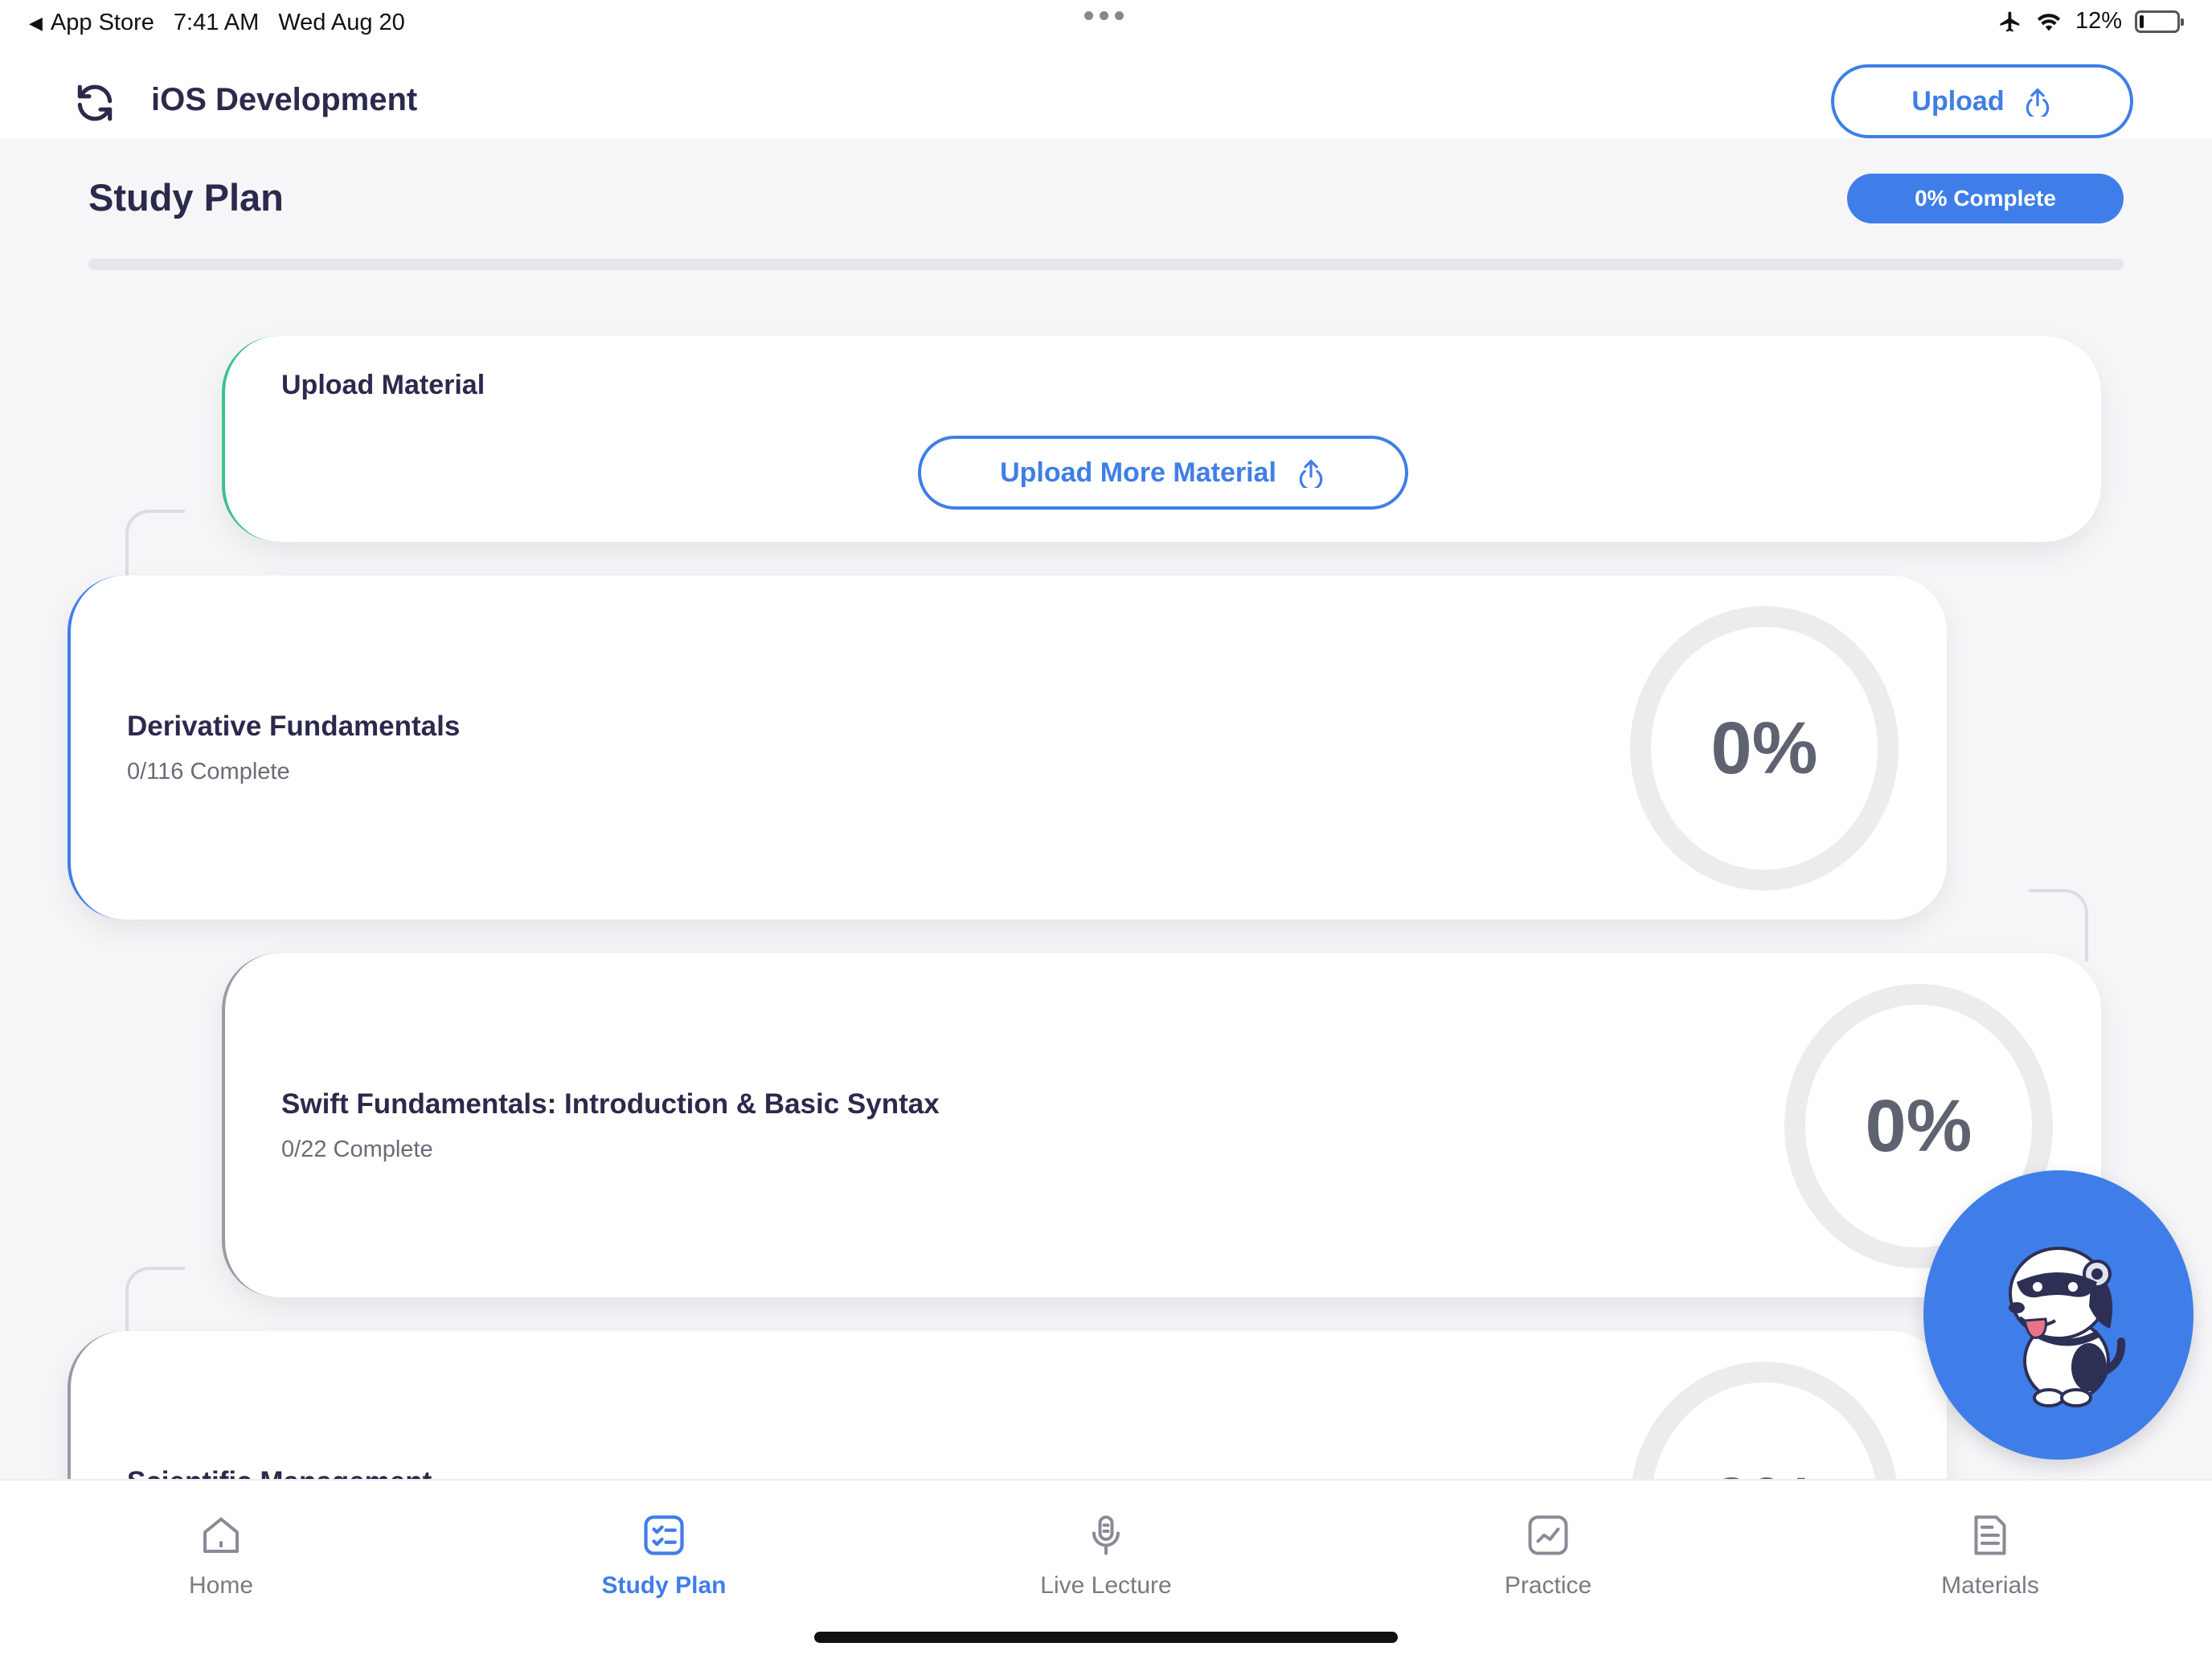 Image resolution: width=2212 pixels, height=1659 pixels. I want to click on upload-button-label: Upload, so click(1958, 101).